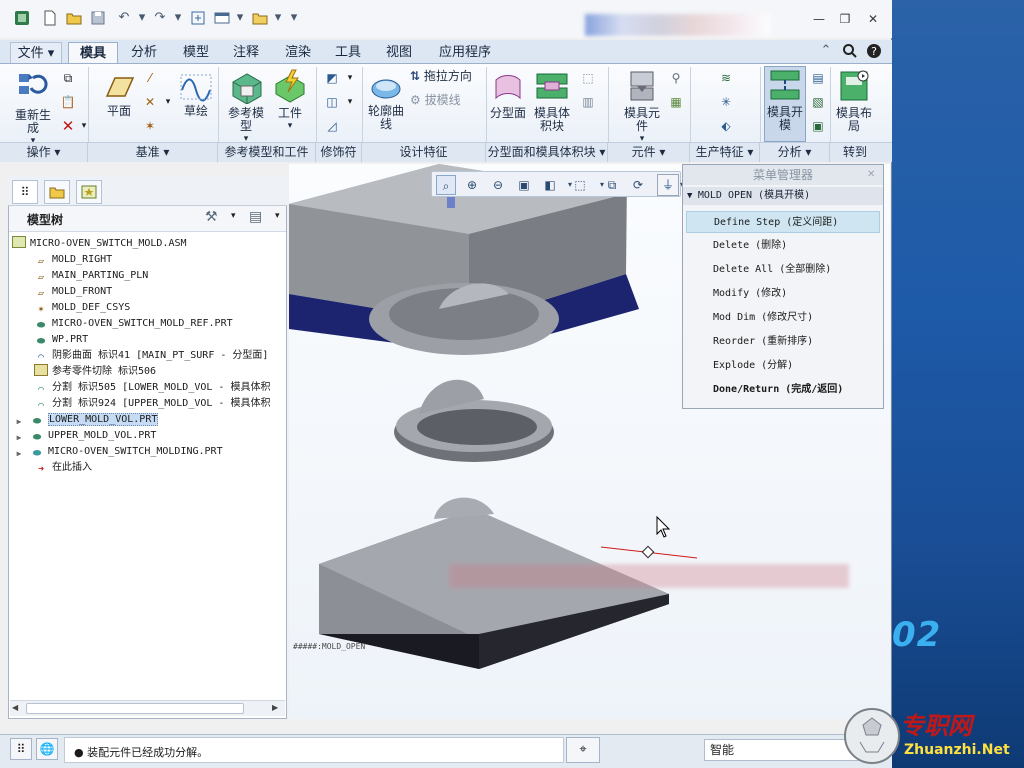 The width and height of the screenshot is (1024, 768). Describe the element at coordinates (147, 708) in the screenshot. I see `tree-horizontal-scrollbar: ◀ ▶` at that location.